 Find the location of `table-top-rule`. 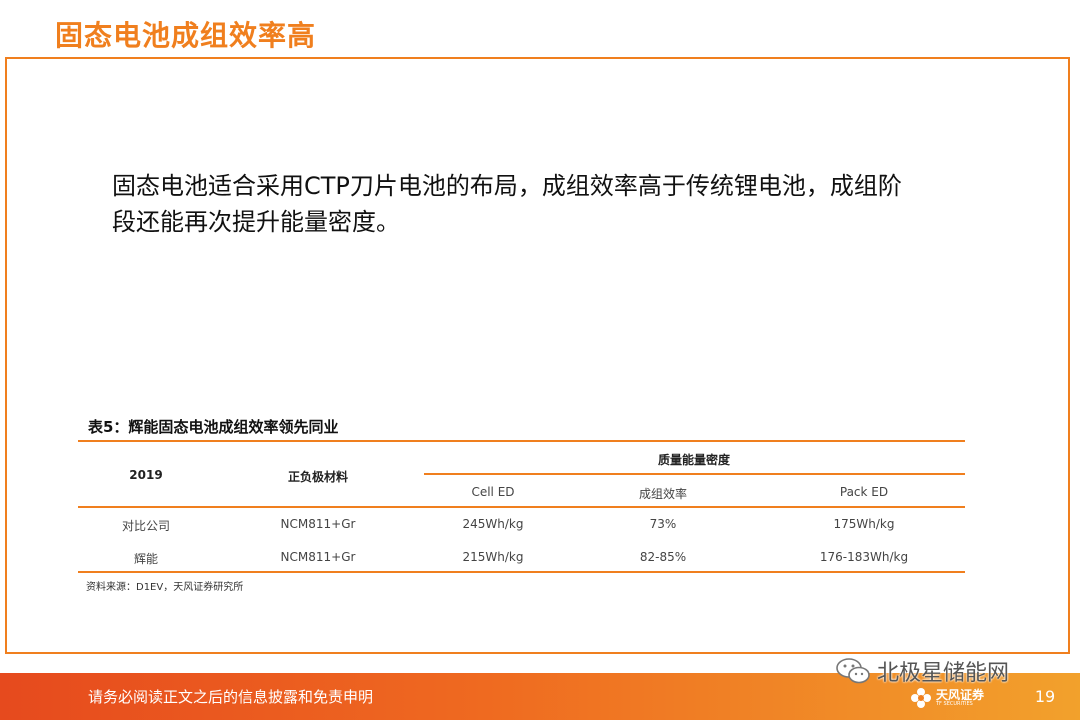

table-top-rule is located at coordinates (521, 441).